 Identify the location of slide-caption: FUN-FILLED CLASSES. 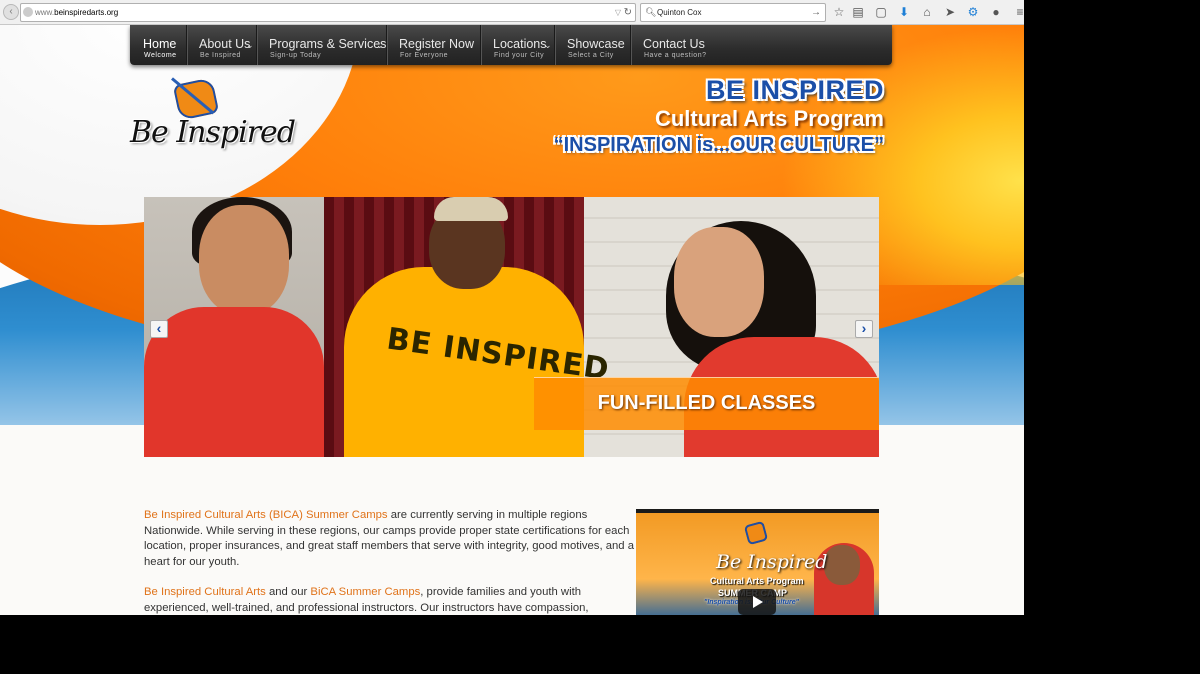
(706, 403).